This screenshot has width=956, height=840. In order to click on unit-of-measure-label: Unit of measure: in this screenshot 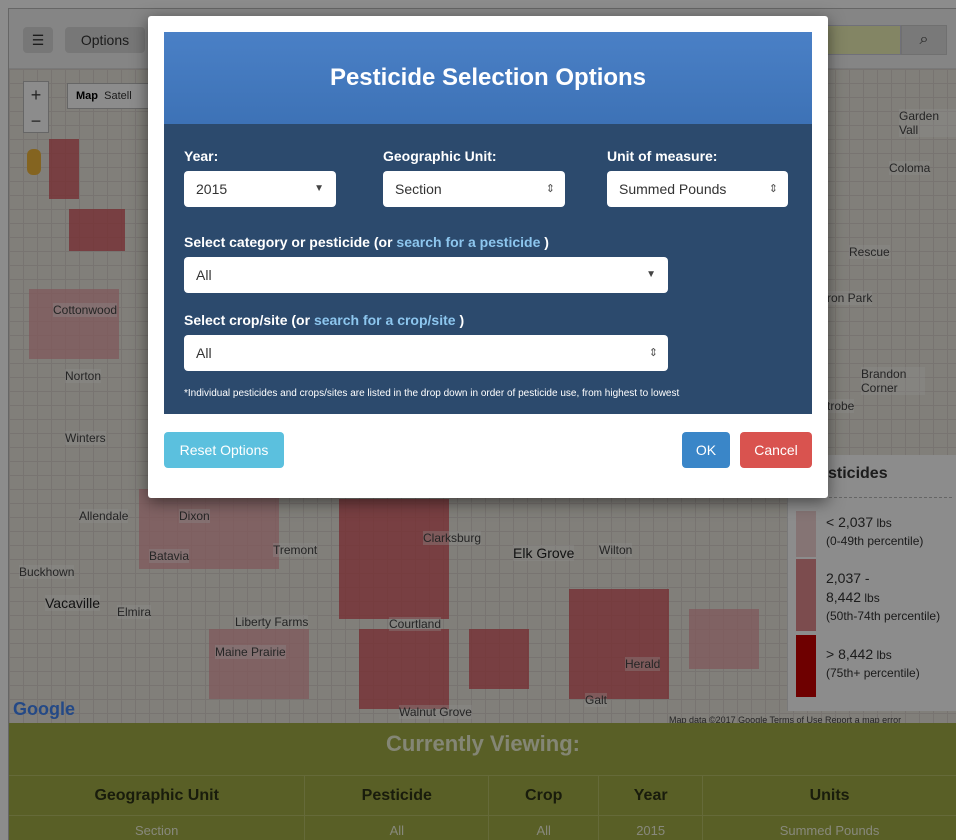, I will do `click(662, 156)`.